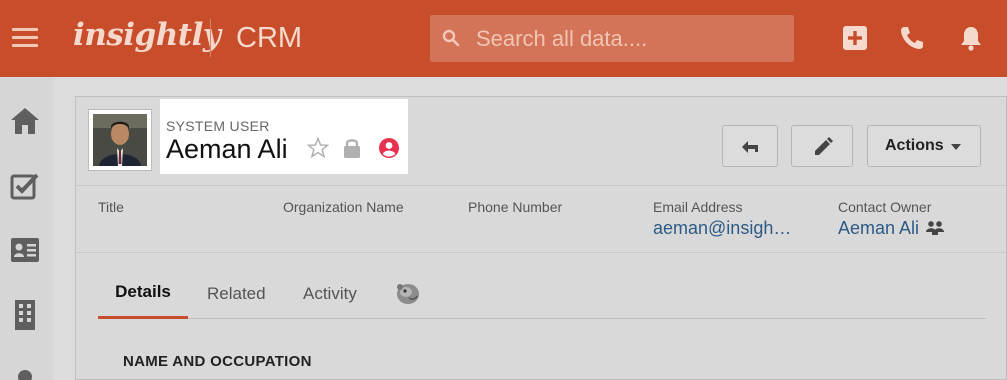 Image resolution: width=1007 pixels, height=380 pixels. I want to click on back-button, so click(750, 146).